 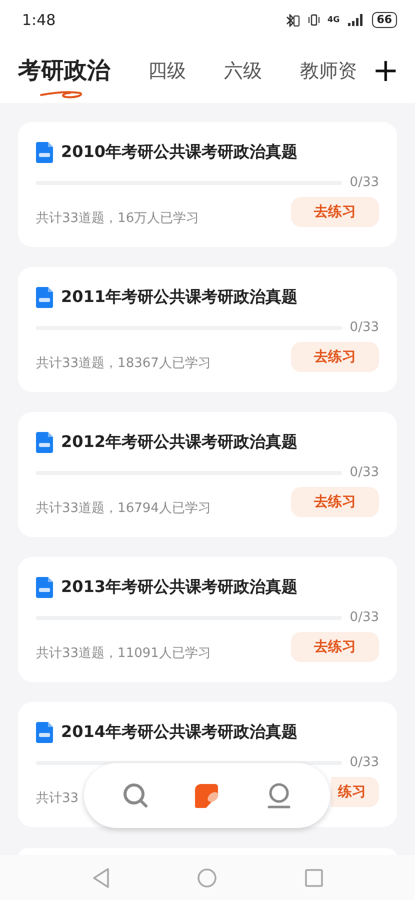 I want to click on card-title: 2010年考研公共课考研政治真题, so click(x=179, y=152).